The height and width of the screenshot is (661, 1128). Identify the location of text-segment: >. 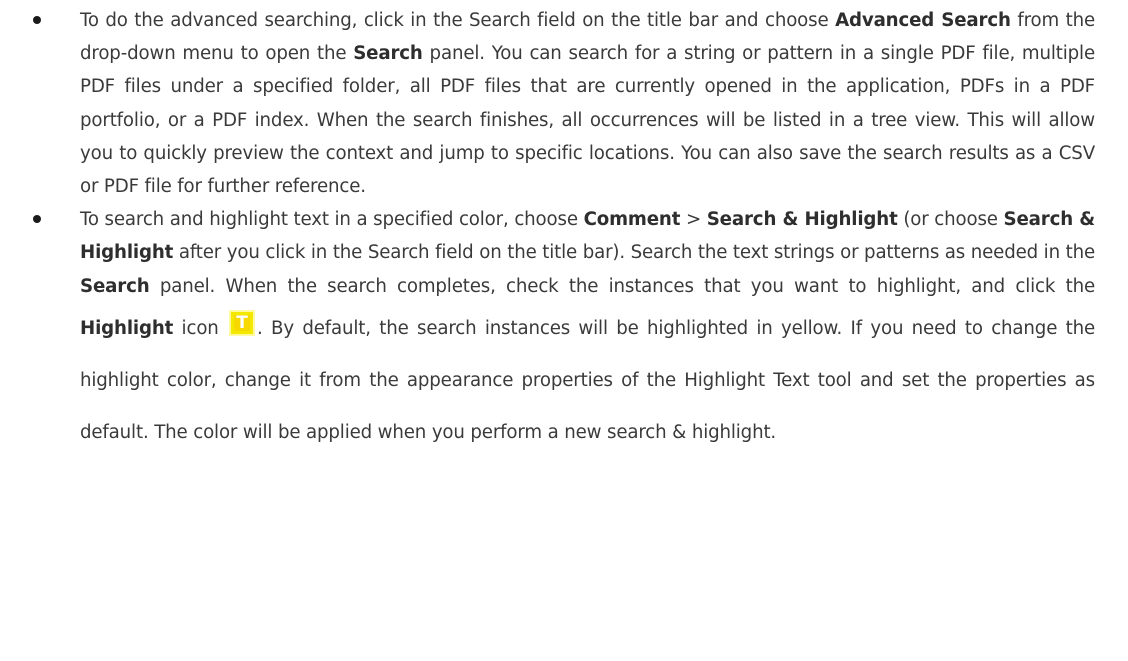
(693, 220).